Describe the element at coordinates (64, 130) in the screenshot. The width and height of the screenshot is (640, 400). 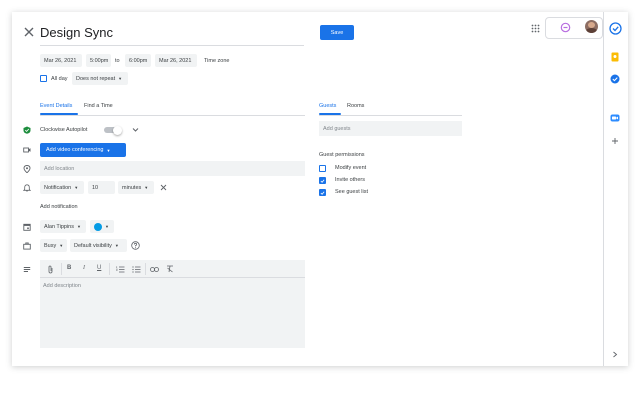
I see `autopilot-label: Clockwise Autopilot` at that location.